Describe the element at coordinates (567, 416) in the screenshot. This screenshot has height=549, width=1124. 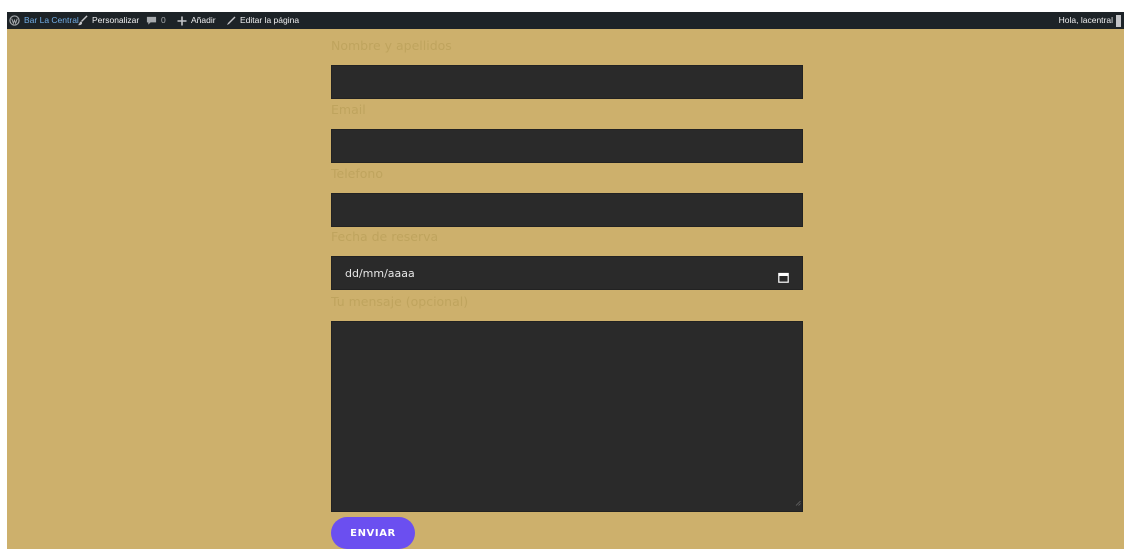
I see `message-textarea` at that location.